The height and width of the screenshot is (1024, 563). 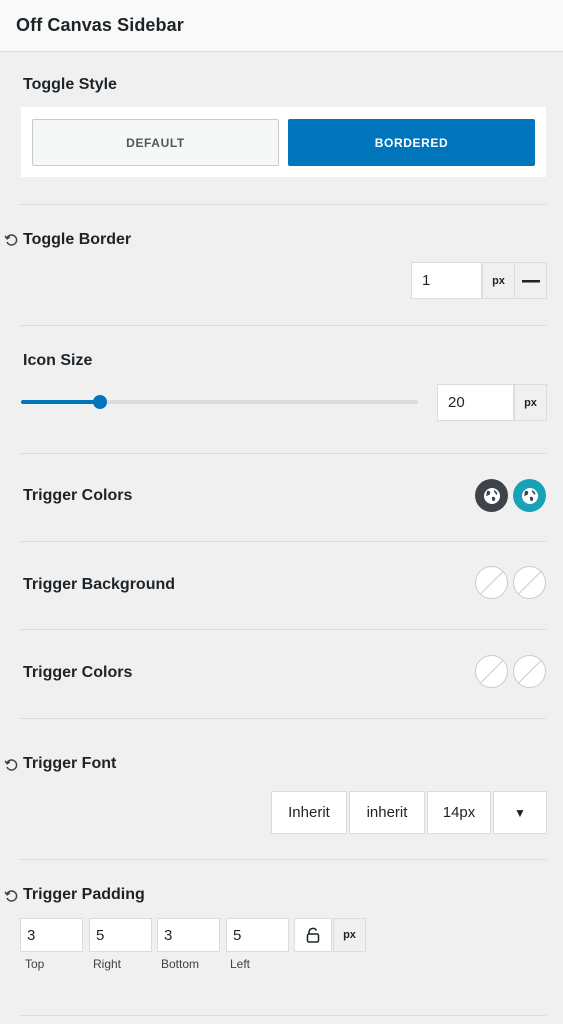 What do you see at coordinates (283, 142) in the screenshot?
I see `toggle-style-group: DEFAULT BORDERED` at bounding box center [283, 142].